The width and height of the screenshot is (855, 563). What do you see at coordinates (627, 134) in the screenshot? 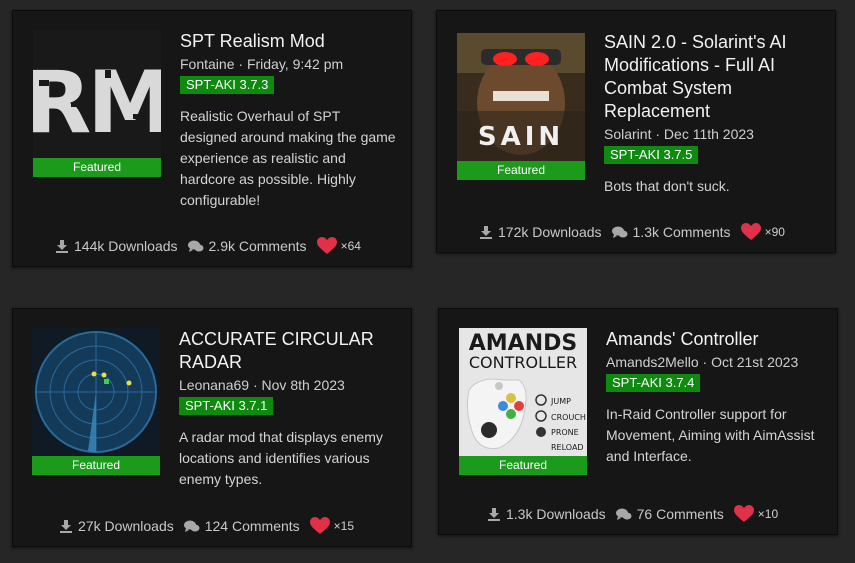
I see `mod-author: Solarint` at bounding box center [627, 134].